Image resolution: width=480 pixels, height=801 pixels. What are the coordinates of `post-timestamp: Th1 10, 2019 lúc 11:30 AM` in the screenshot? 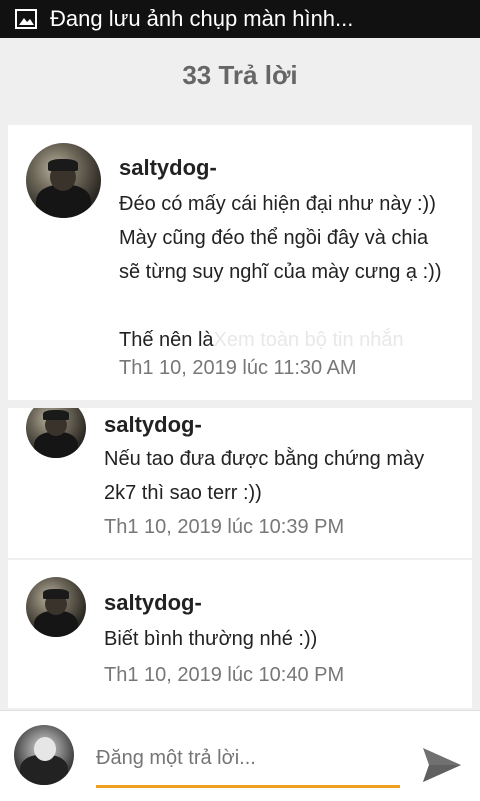 It's located at (238, 368).